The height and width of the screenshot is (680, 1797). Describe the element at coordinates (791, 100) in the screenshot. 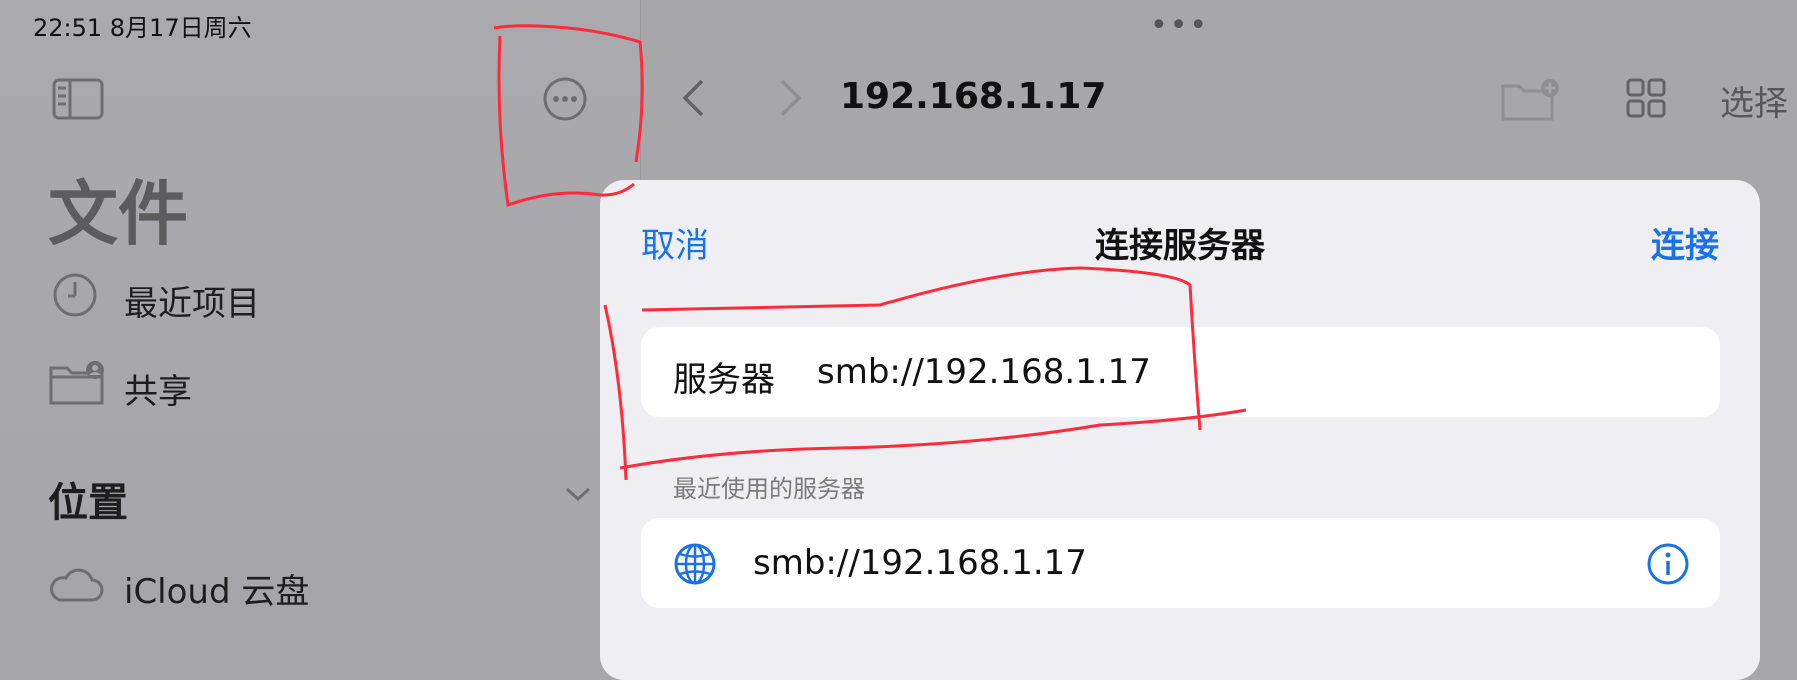

I see `forward-chevron-icon` at that location.